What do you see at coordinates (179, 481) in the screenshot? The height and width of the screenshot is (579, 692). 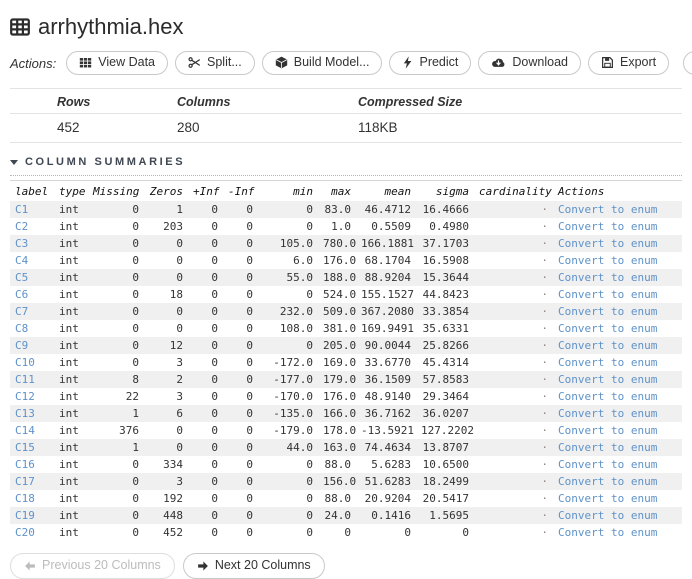 I see `column-zeros: 3` at bounding box center [179, 481].